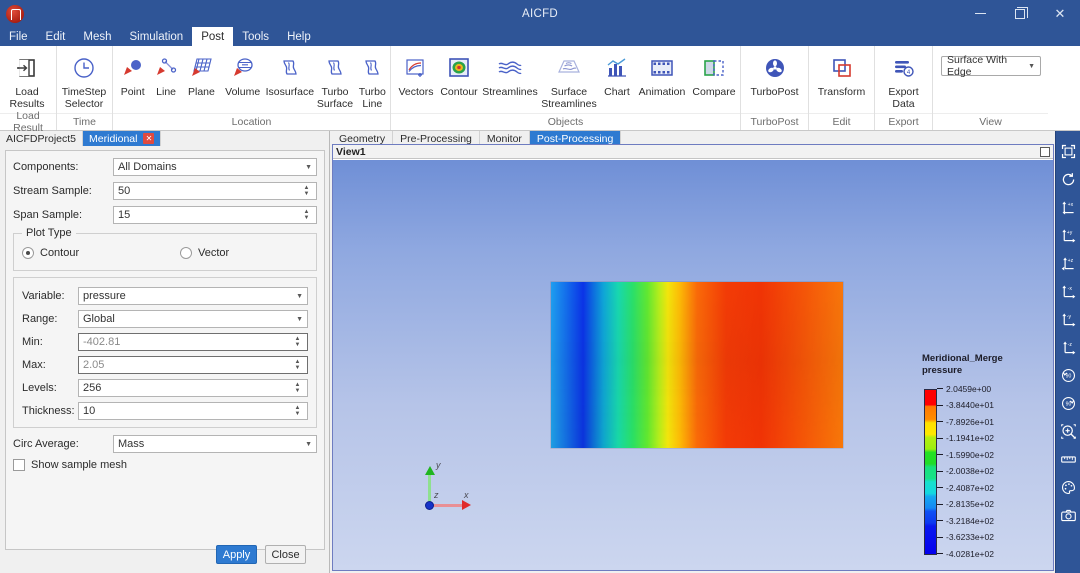 Image resolution: width=1080 pixels, height=573 pixels. I want to click on timestep-selector-button: TimeStep Selector, so click(84, 80).